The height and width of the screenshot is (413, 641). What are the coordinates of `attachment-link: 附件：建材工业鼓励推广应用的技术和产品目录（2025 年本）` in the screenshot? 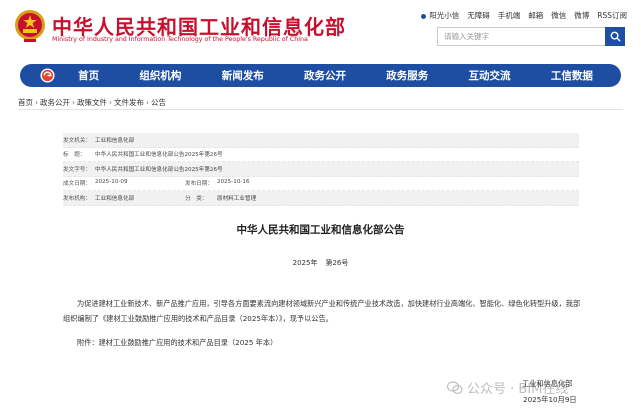 It's located at (177, 343).